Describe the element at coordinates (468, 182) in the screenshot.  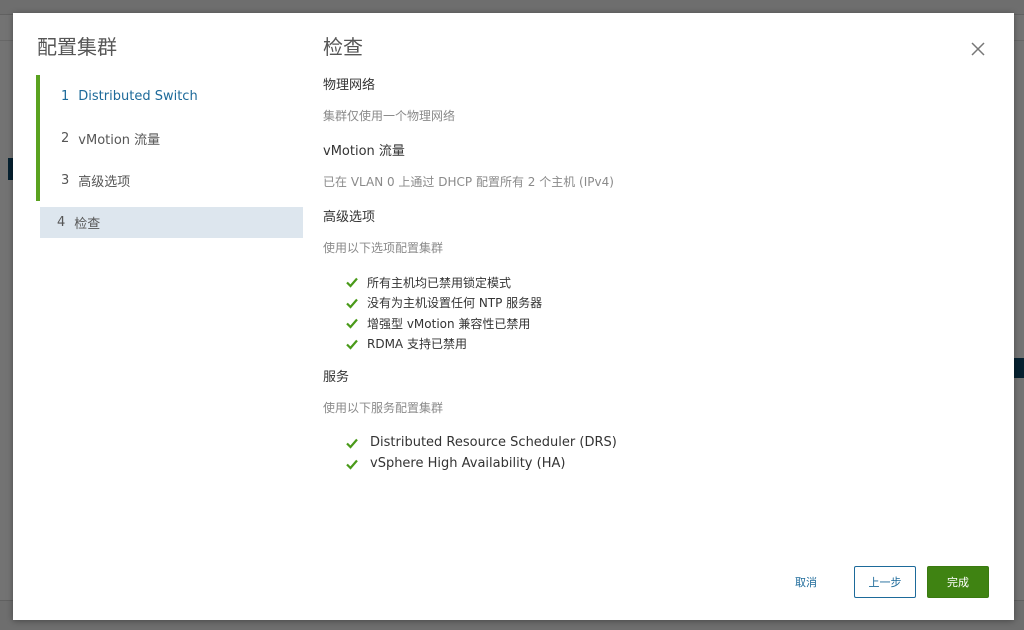
I see `vmotion-desc: 已在 VLAN 0 上通过 DHCP 配置所有 2 个主机 (IPv4)` at that location.